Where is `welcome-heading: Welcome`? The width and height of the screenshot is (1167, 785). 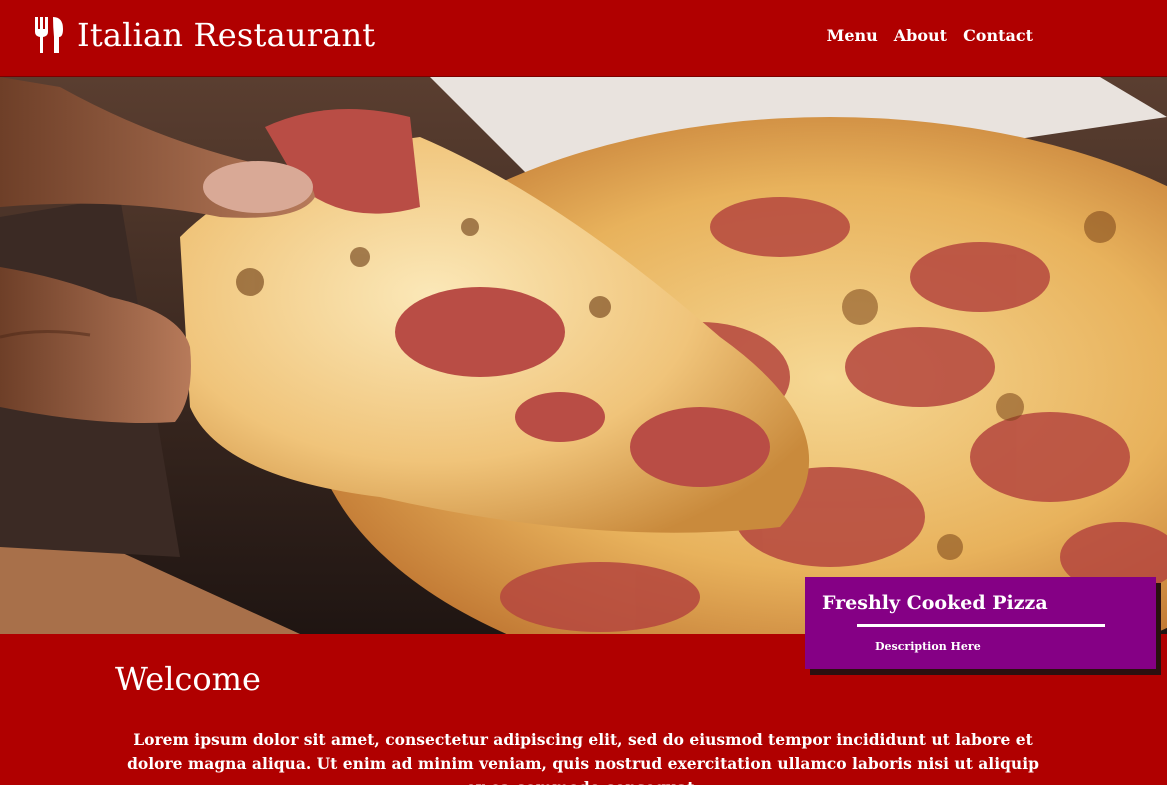 welcome-heading: Welcome is located at coordinates (188, 679).